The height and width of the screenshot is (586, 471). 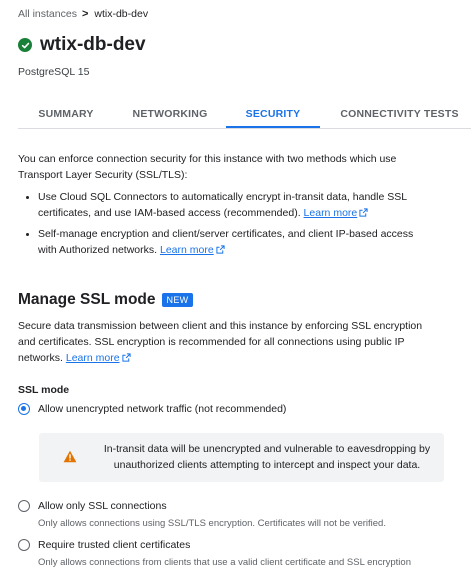 What do you see at coordinates (103, 175) in the screenshot?
I see `intro-line-2: Transport Layer Security (SSL/TLS):` at bounding box center [103, 175].